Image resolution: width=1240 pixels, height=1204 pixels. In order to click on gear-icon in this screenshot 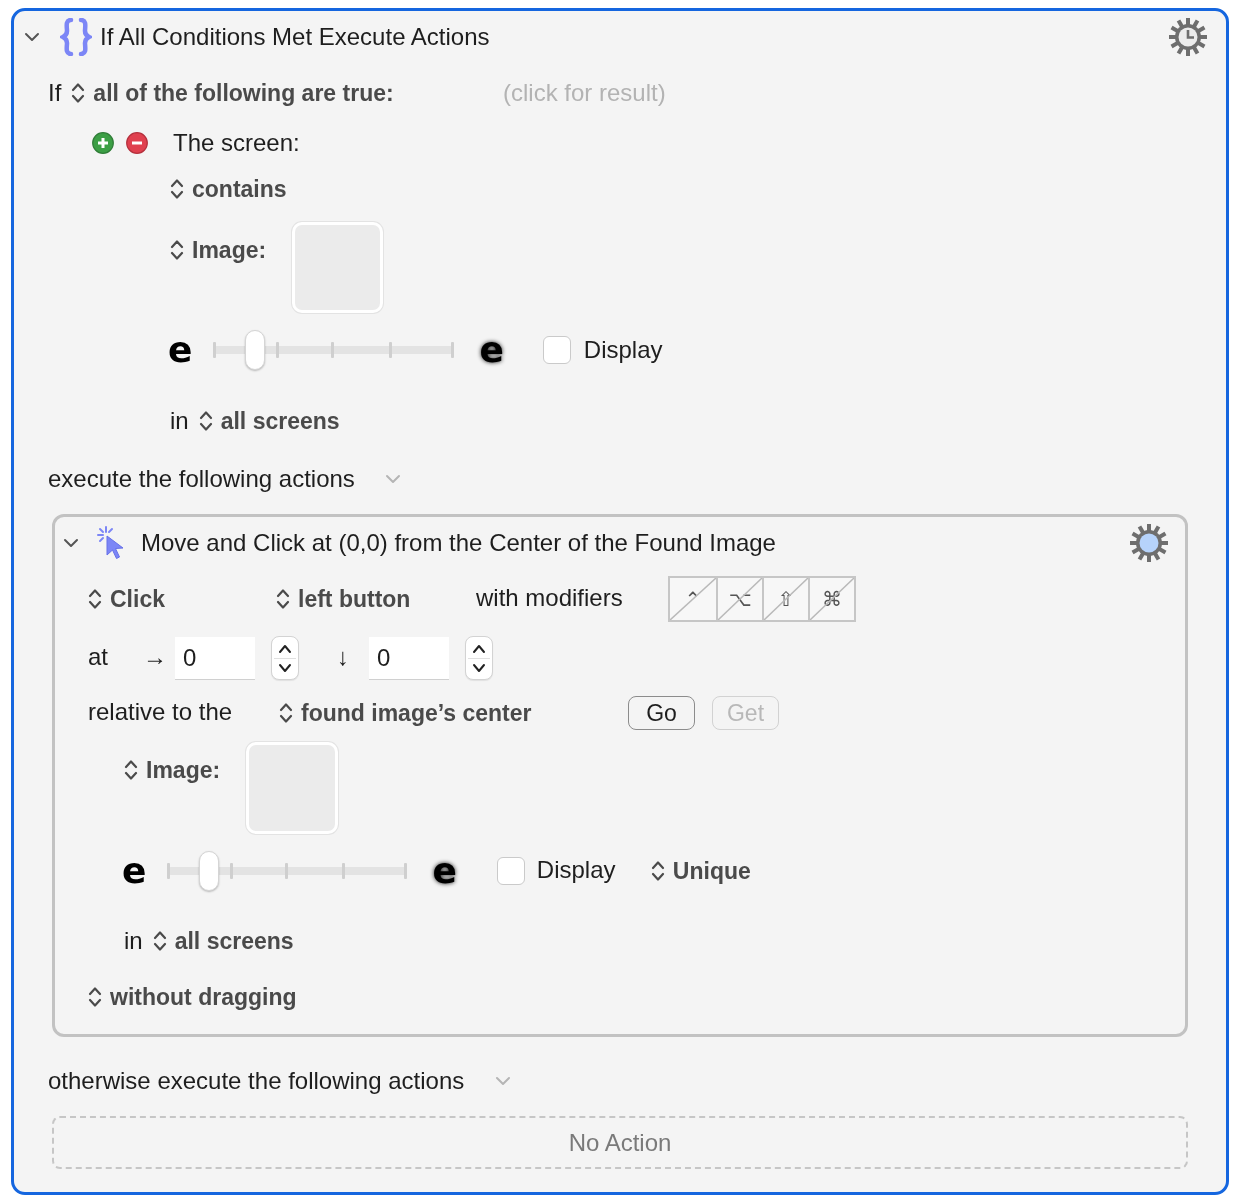, I will do `click(1149, 543)`.